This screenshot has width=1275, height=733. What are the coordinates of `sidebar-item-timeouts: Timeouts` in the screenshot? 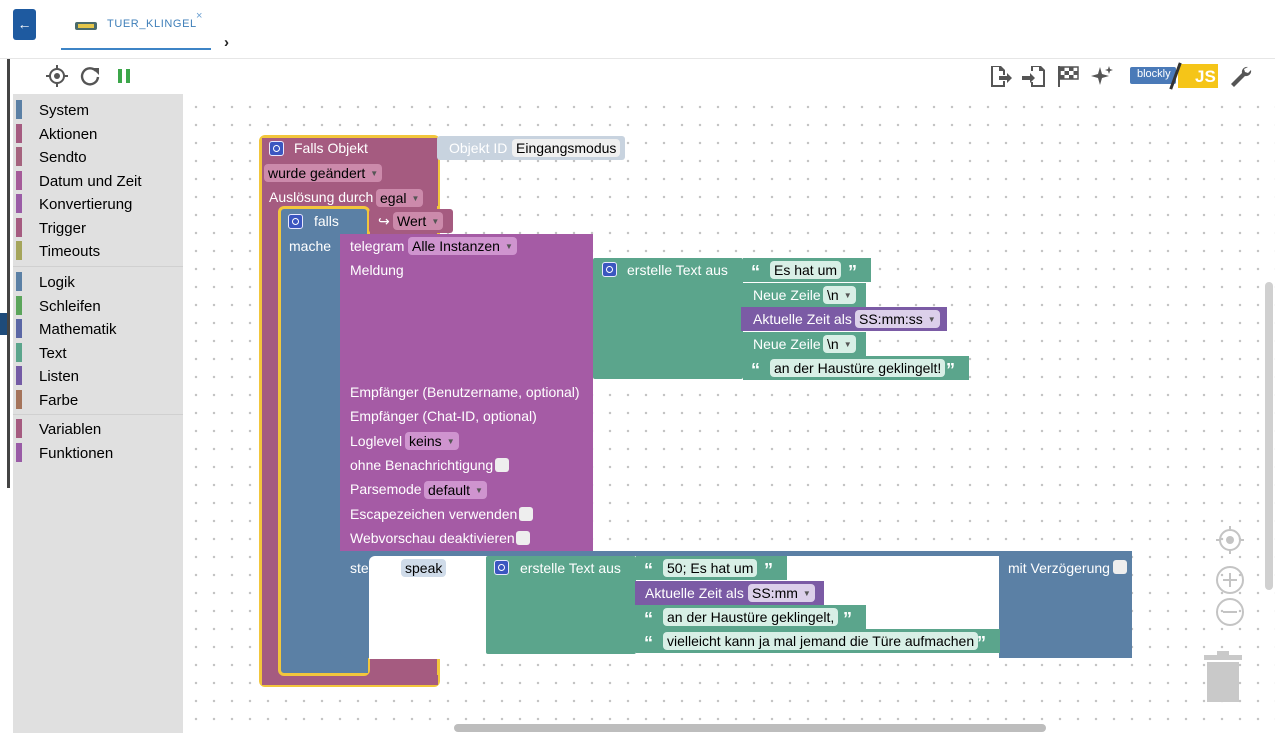 It's located at (98, 250).